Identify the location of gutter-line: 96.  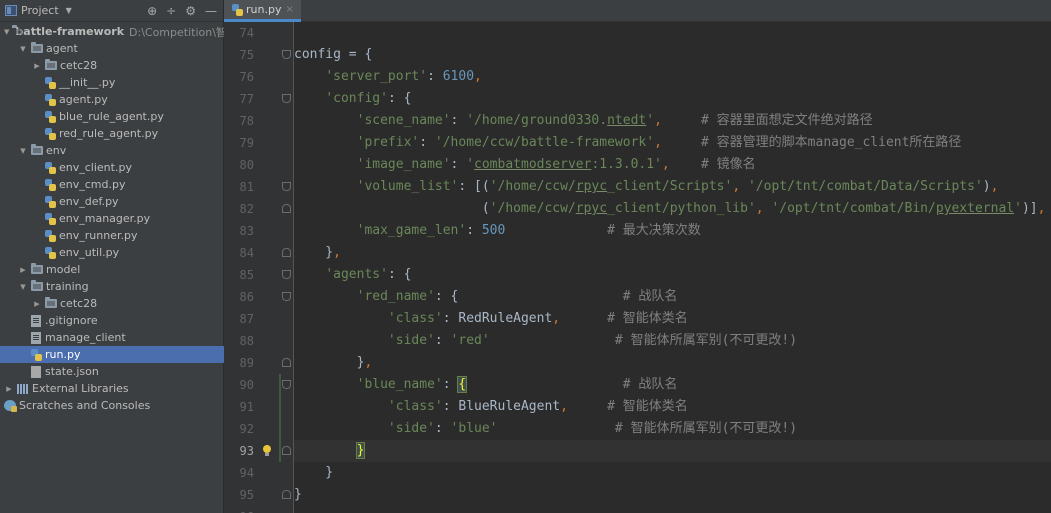
(258, 509).